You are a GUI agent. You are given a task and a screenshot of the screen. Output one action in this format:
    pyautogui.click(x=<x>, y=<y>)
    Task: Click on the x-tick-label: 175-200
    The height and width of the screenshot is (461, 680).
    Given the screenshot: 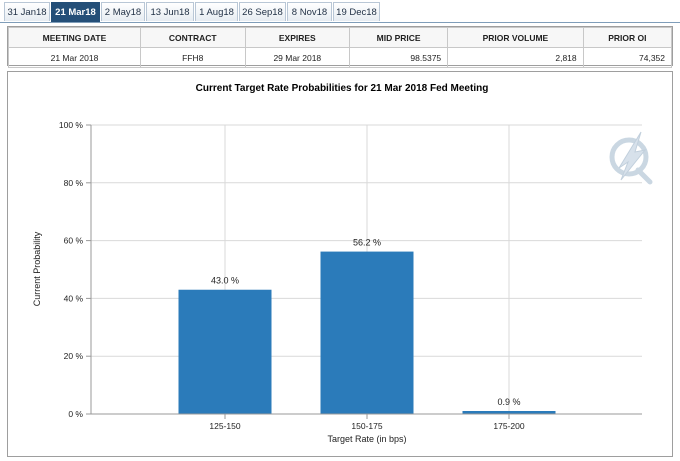 What is the action you would take?
    pyautogui.click(x=508, y=426)
    